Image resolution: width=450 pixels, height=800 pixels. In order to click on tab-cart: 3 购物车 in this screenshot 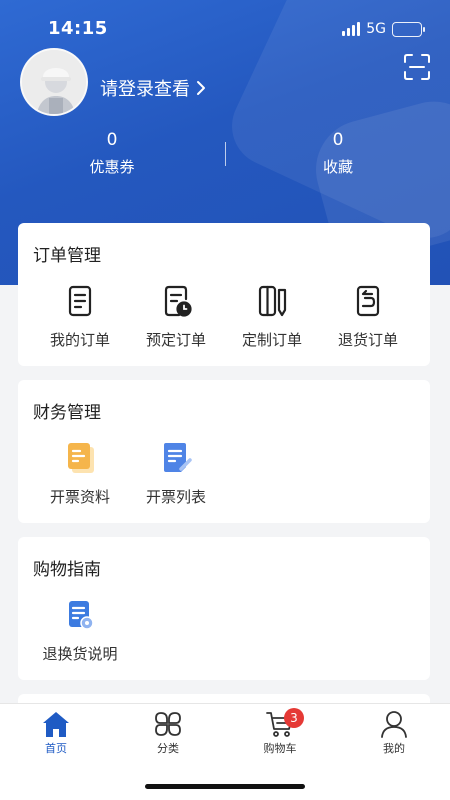, I will do `click(280, 732)`.